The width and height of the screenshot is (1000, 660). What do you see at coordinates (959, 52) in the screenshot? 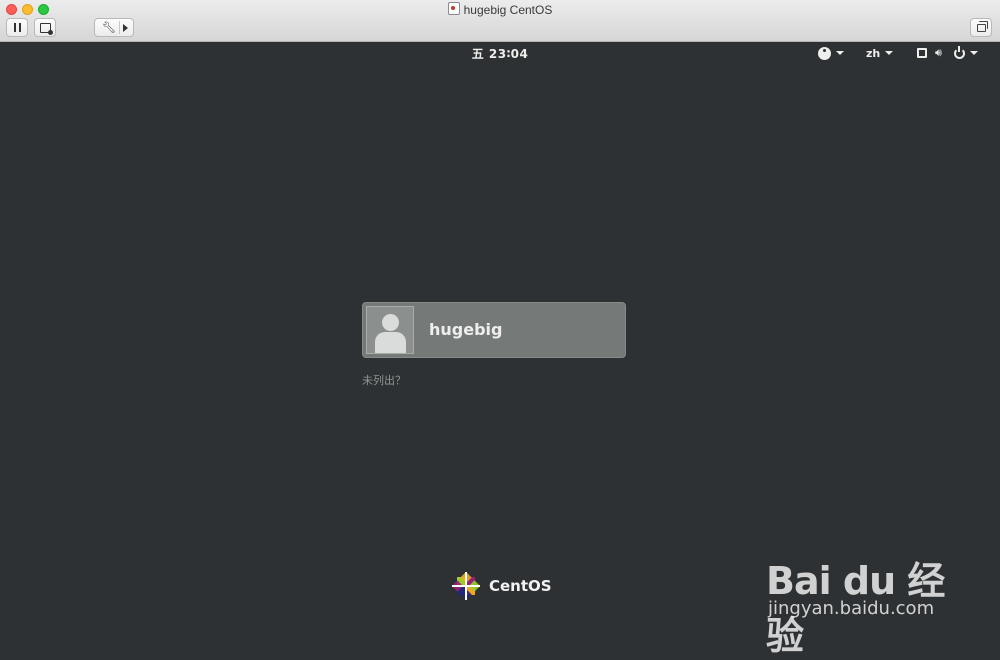
I see `power-icon` at bounding box center [959, 52].